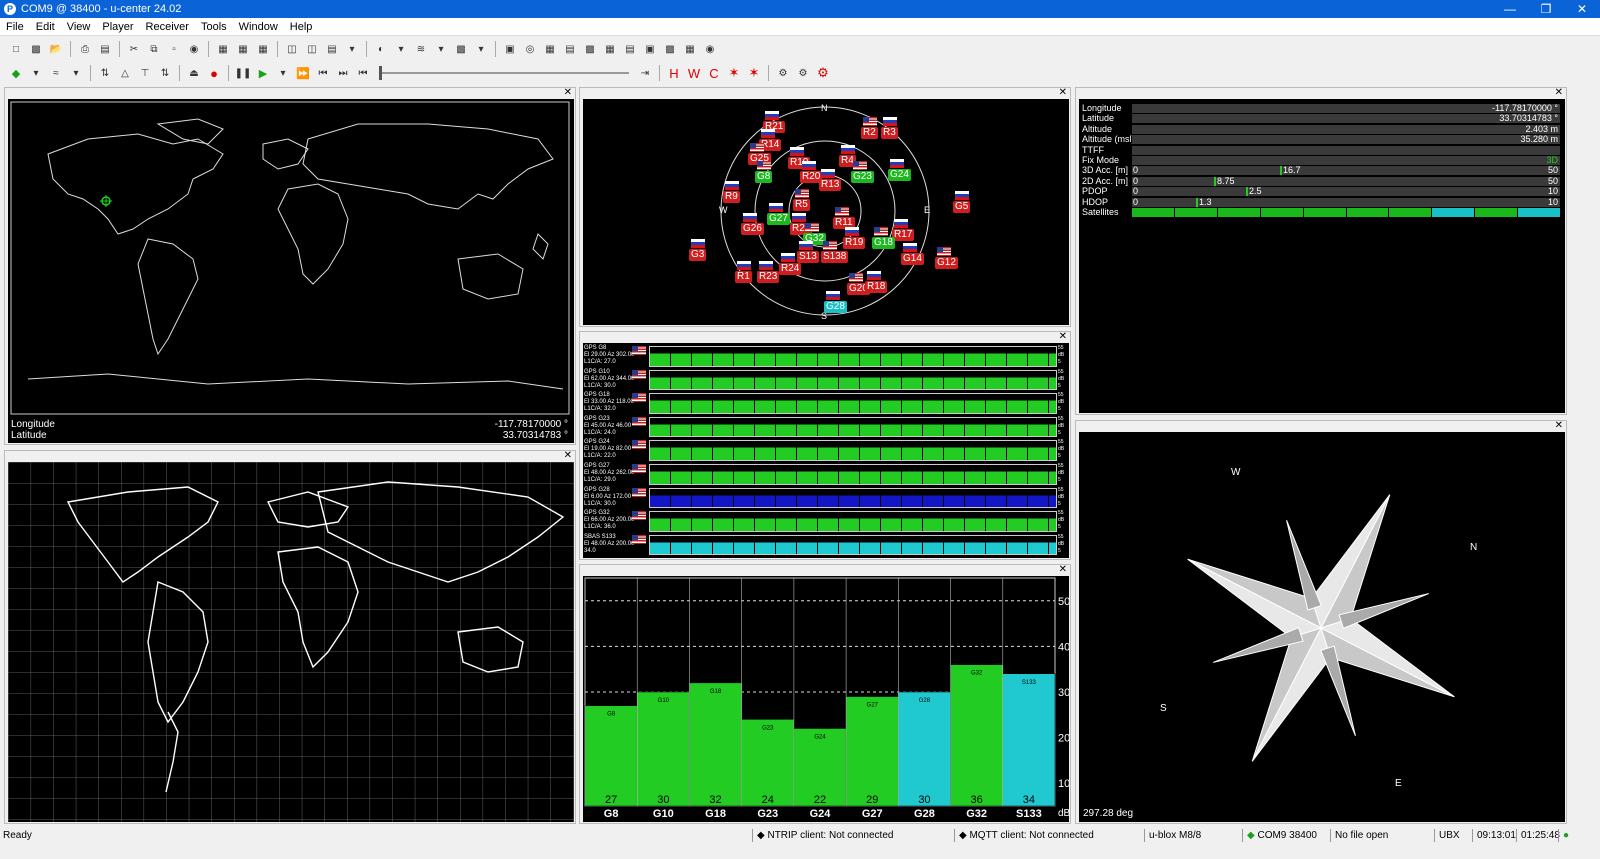 The height and width of the screenshot is (859, 1600). What do you see at coordinates (830, 185) in the screenshot?
I see `sky-satellite: R13` at bounding box center [830, 185].